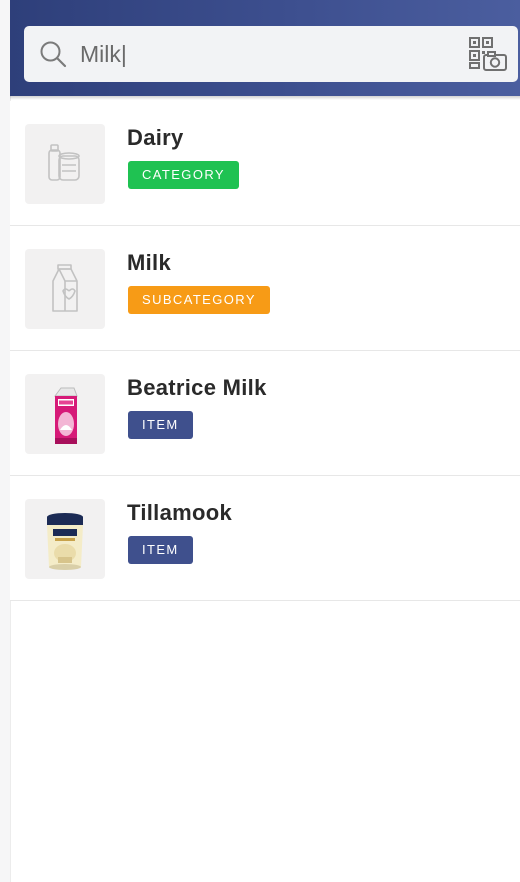 The height and width of the screenshot is (882, 520). I want to click on result-title: Beatrice Milk, so click(197, 387).